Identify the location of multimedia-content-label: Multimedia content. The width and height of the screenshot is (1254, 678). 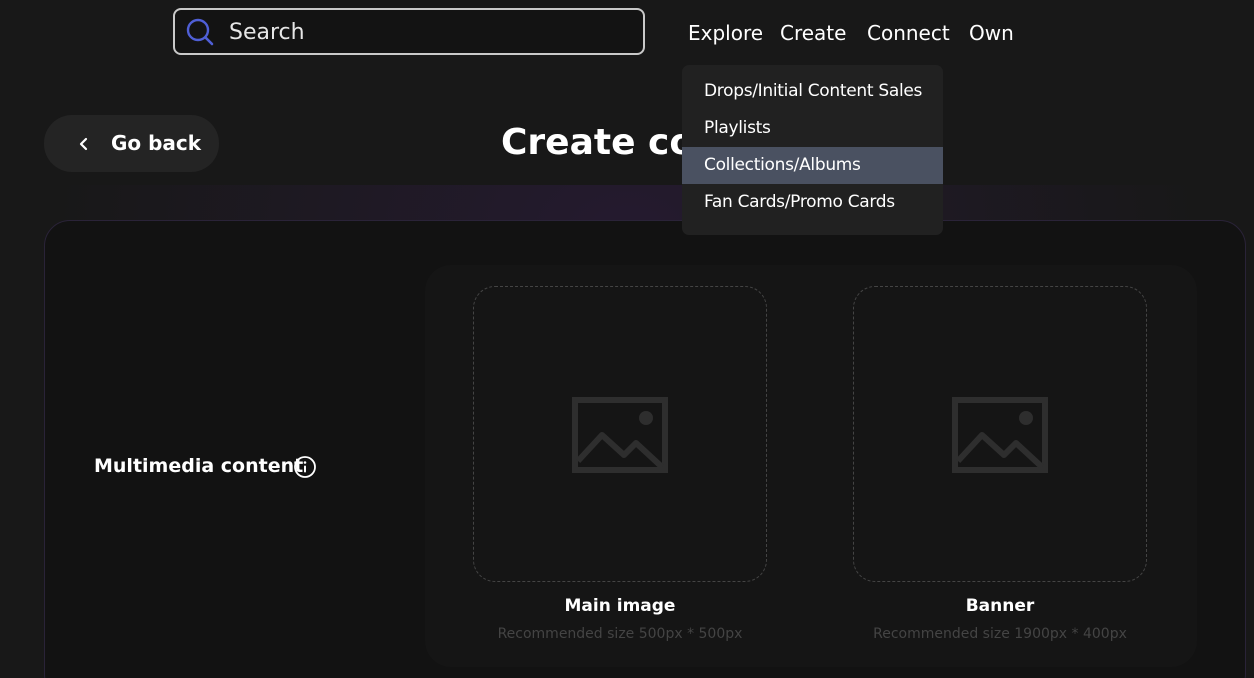
(199, 466).